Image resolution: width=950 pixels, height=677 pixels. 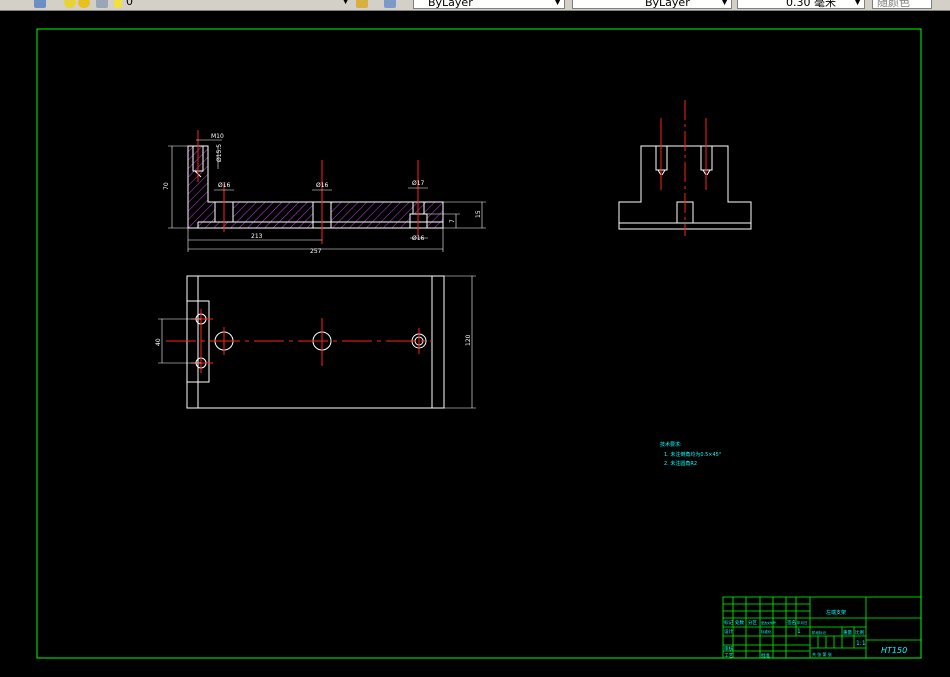 I want to click on linetype-value: ByLayer, so click(x=667, y=4).